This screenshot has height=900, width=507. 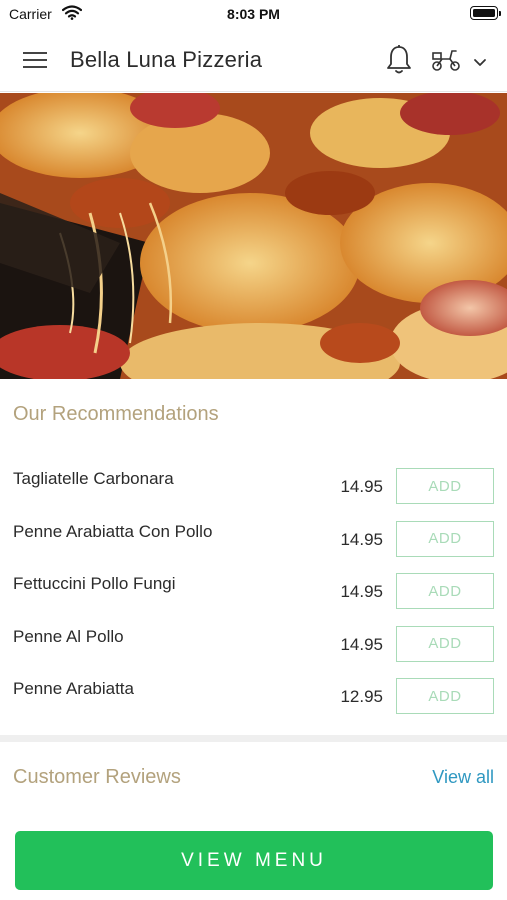 I want to click on dish-name: Penne Arabiatta Con Pollo, so click(x=113, y=531).